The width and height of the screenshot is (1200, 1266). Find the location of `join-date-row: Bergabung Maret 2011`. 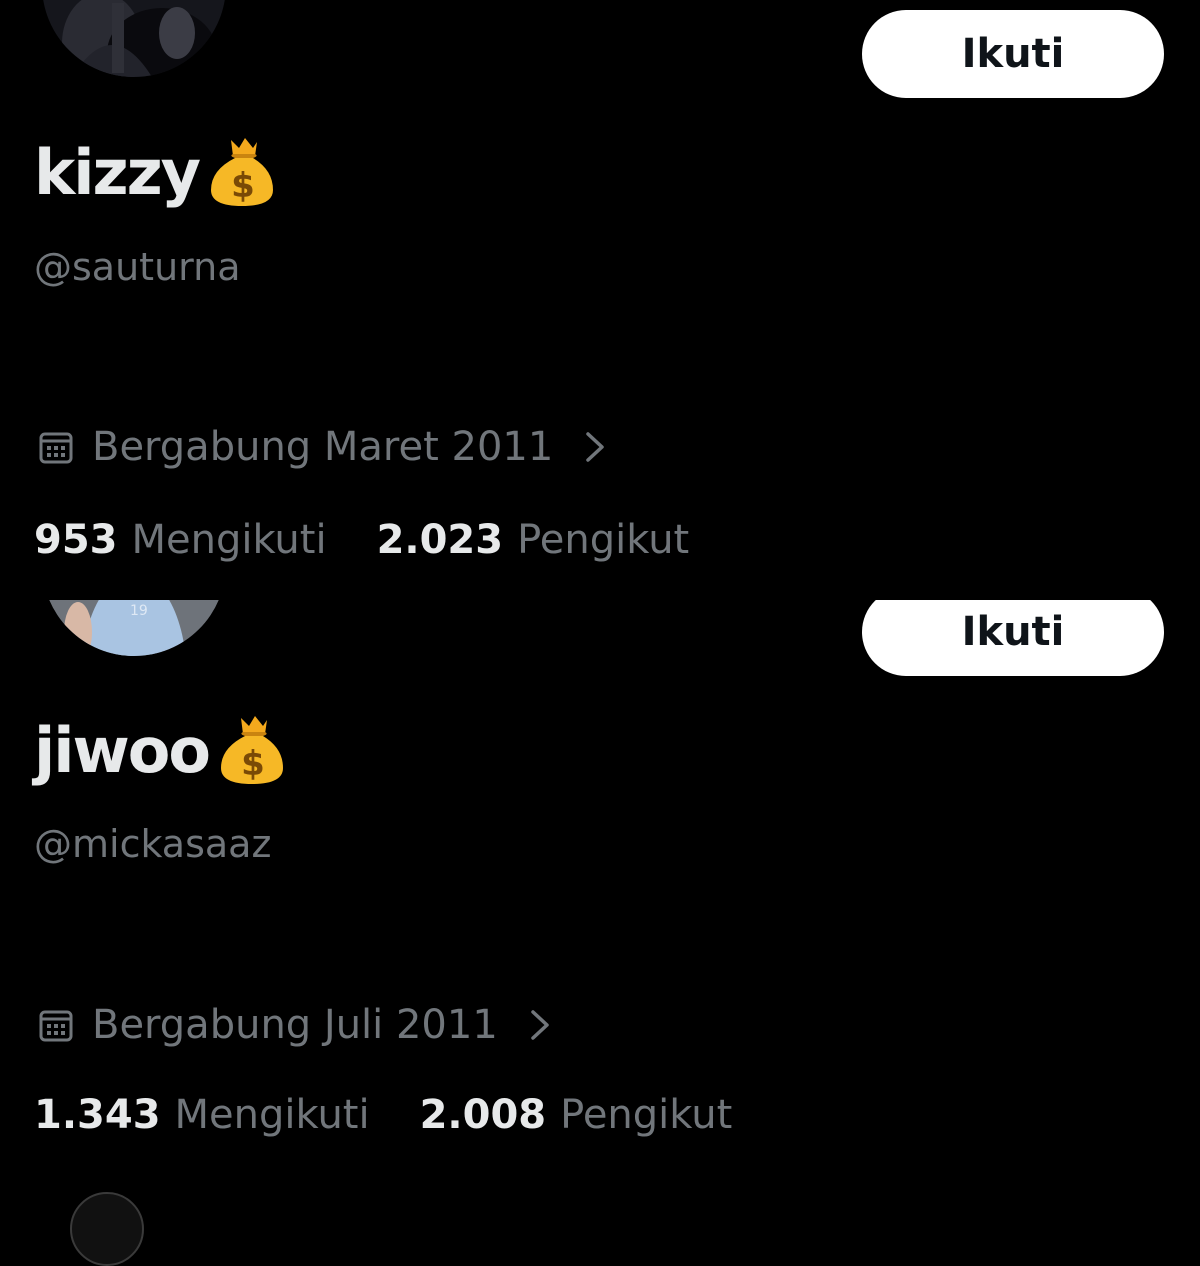

join-date-row: Bergabung Maret 2011 is located at coordinates (322, 447).